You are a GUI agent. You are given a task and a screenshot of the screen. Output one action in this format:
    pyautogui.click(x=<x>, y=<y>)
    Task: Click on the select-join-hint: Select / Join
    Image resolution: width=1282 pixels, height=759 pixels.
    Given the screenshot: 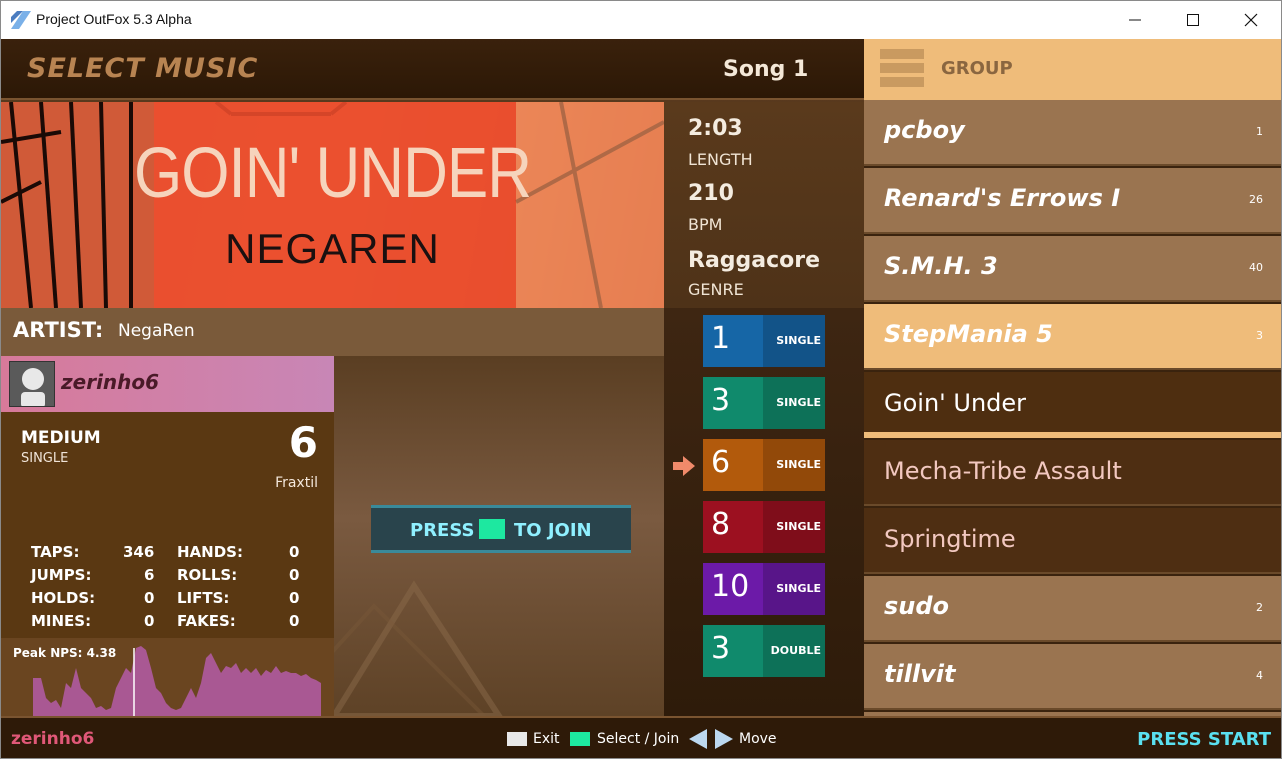 What is the action you would take?
    pyautogui.click(x=638, y=739)
    